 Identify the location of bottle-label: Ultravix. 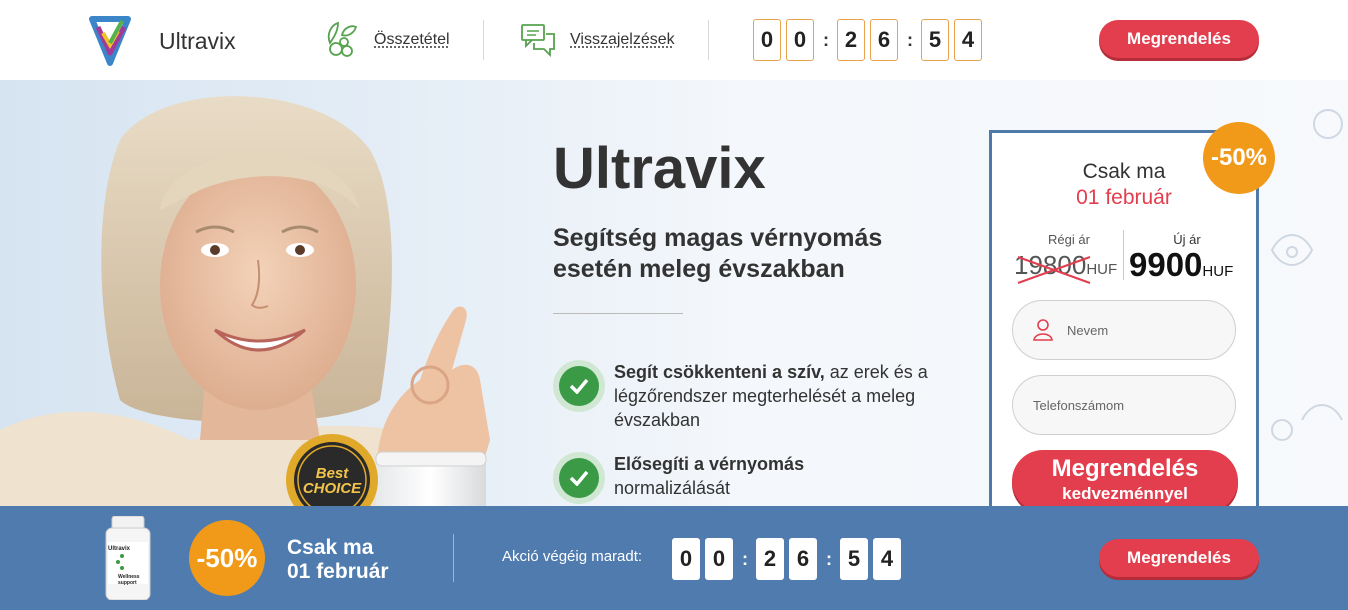
(119, 549).